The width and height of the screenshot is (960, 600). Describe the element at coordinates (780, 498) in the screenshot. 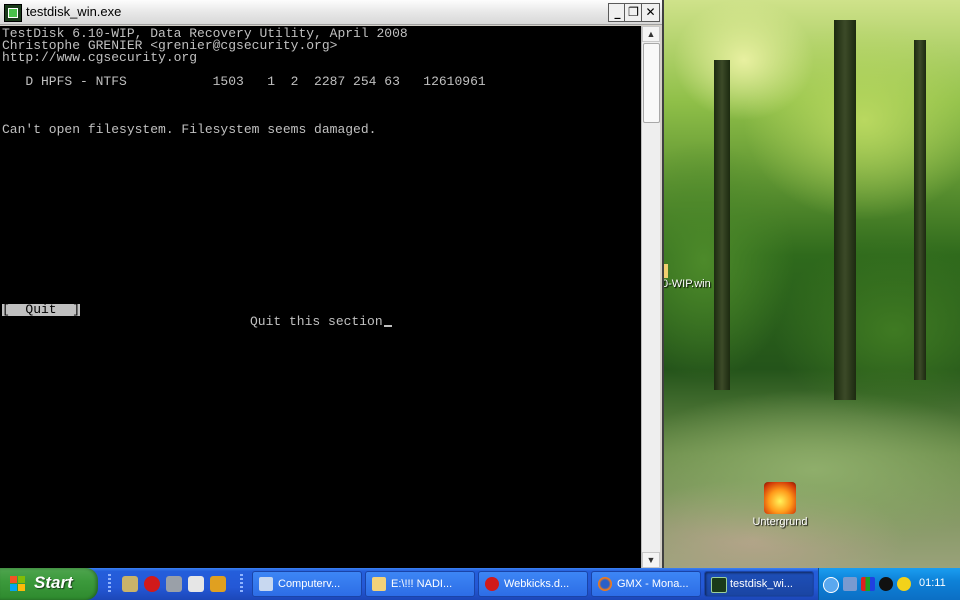

I see `fire-icon` at that location.